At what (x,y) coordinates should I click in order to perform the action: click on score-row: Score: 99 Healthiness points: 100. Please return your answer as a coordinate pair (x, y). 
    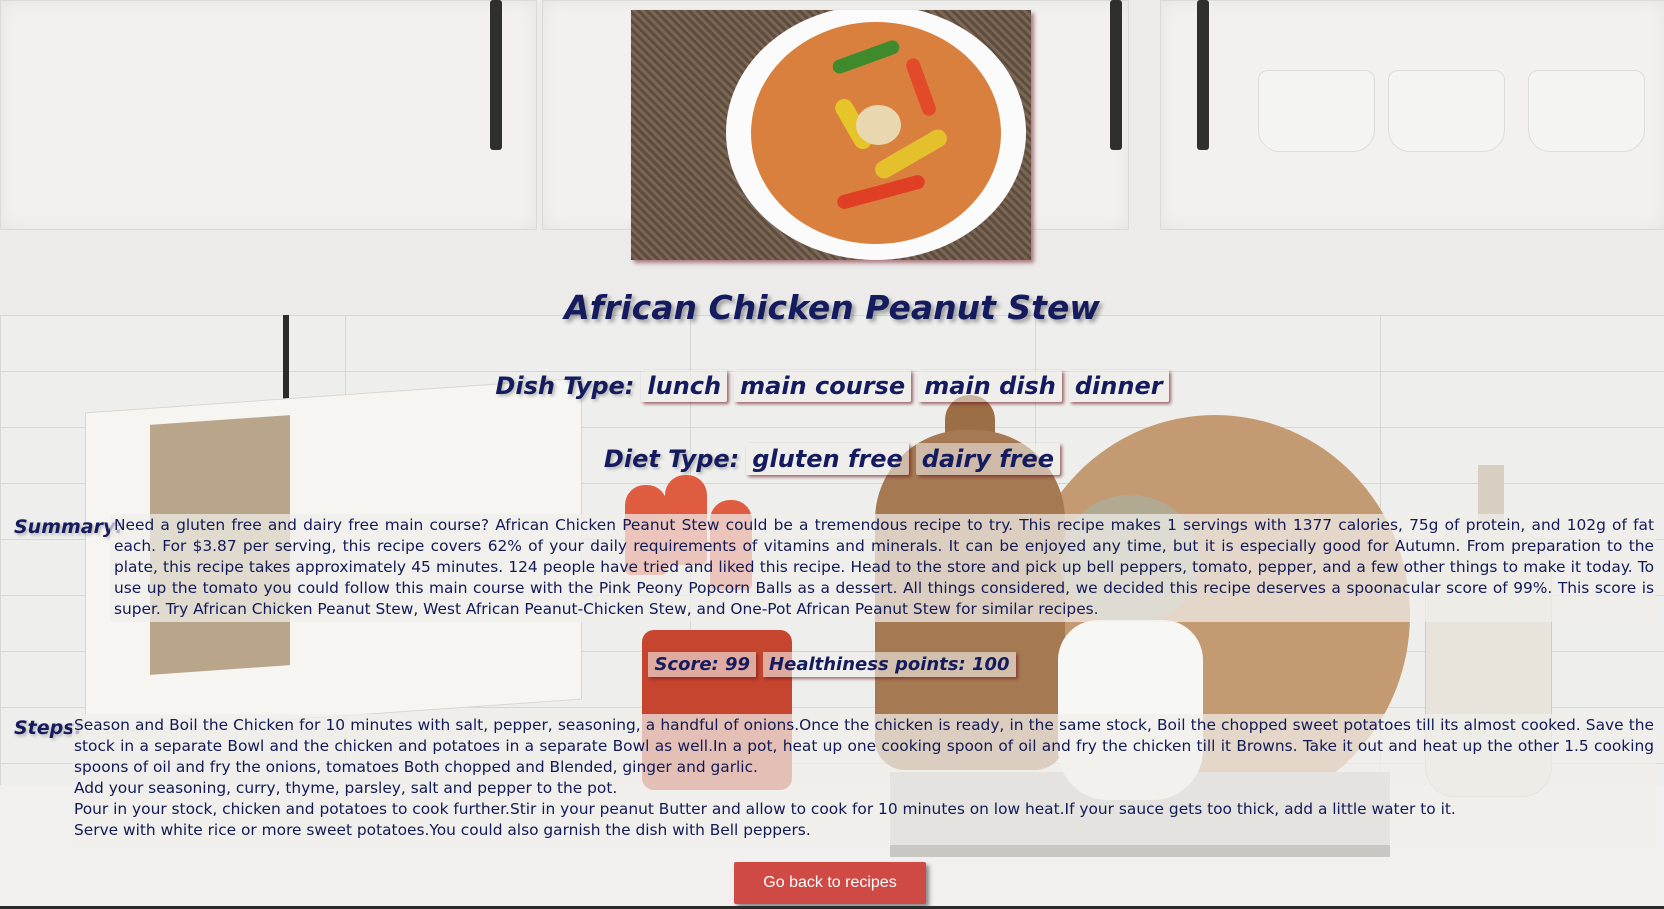
    Looking at the image, I should click on (832, 664).